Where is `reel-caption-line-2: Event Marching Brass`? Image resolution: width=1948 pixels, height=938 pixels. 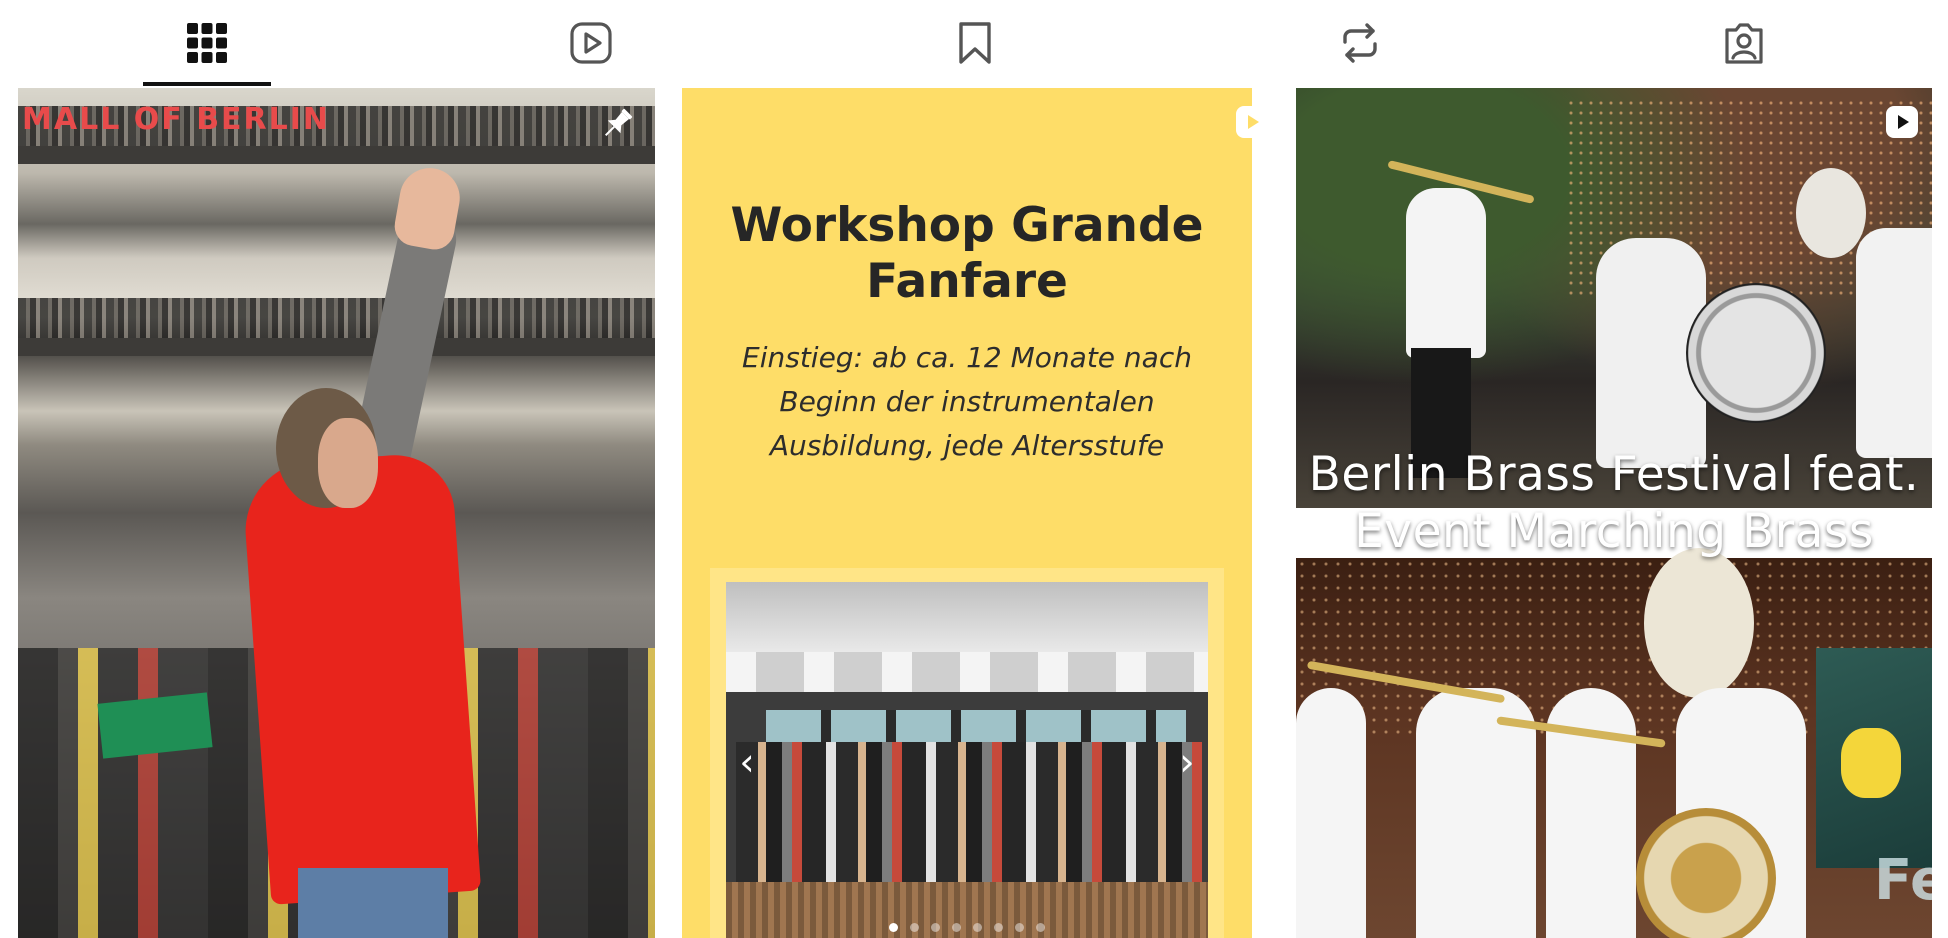
reel-caption-line-2: Event Marching Brass is located at coordinates (1614, 531).